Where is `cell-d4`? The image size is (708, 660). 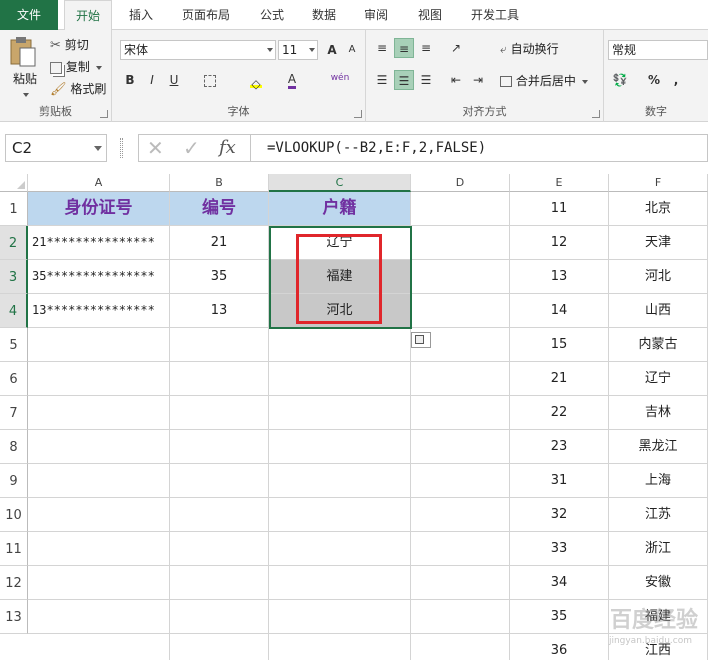
cell-d4 is located at coordinates (460, 311).